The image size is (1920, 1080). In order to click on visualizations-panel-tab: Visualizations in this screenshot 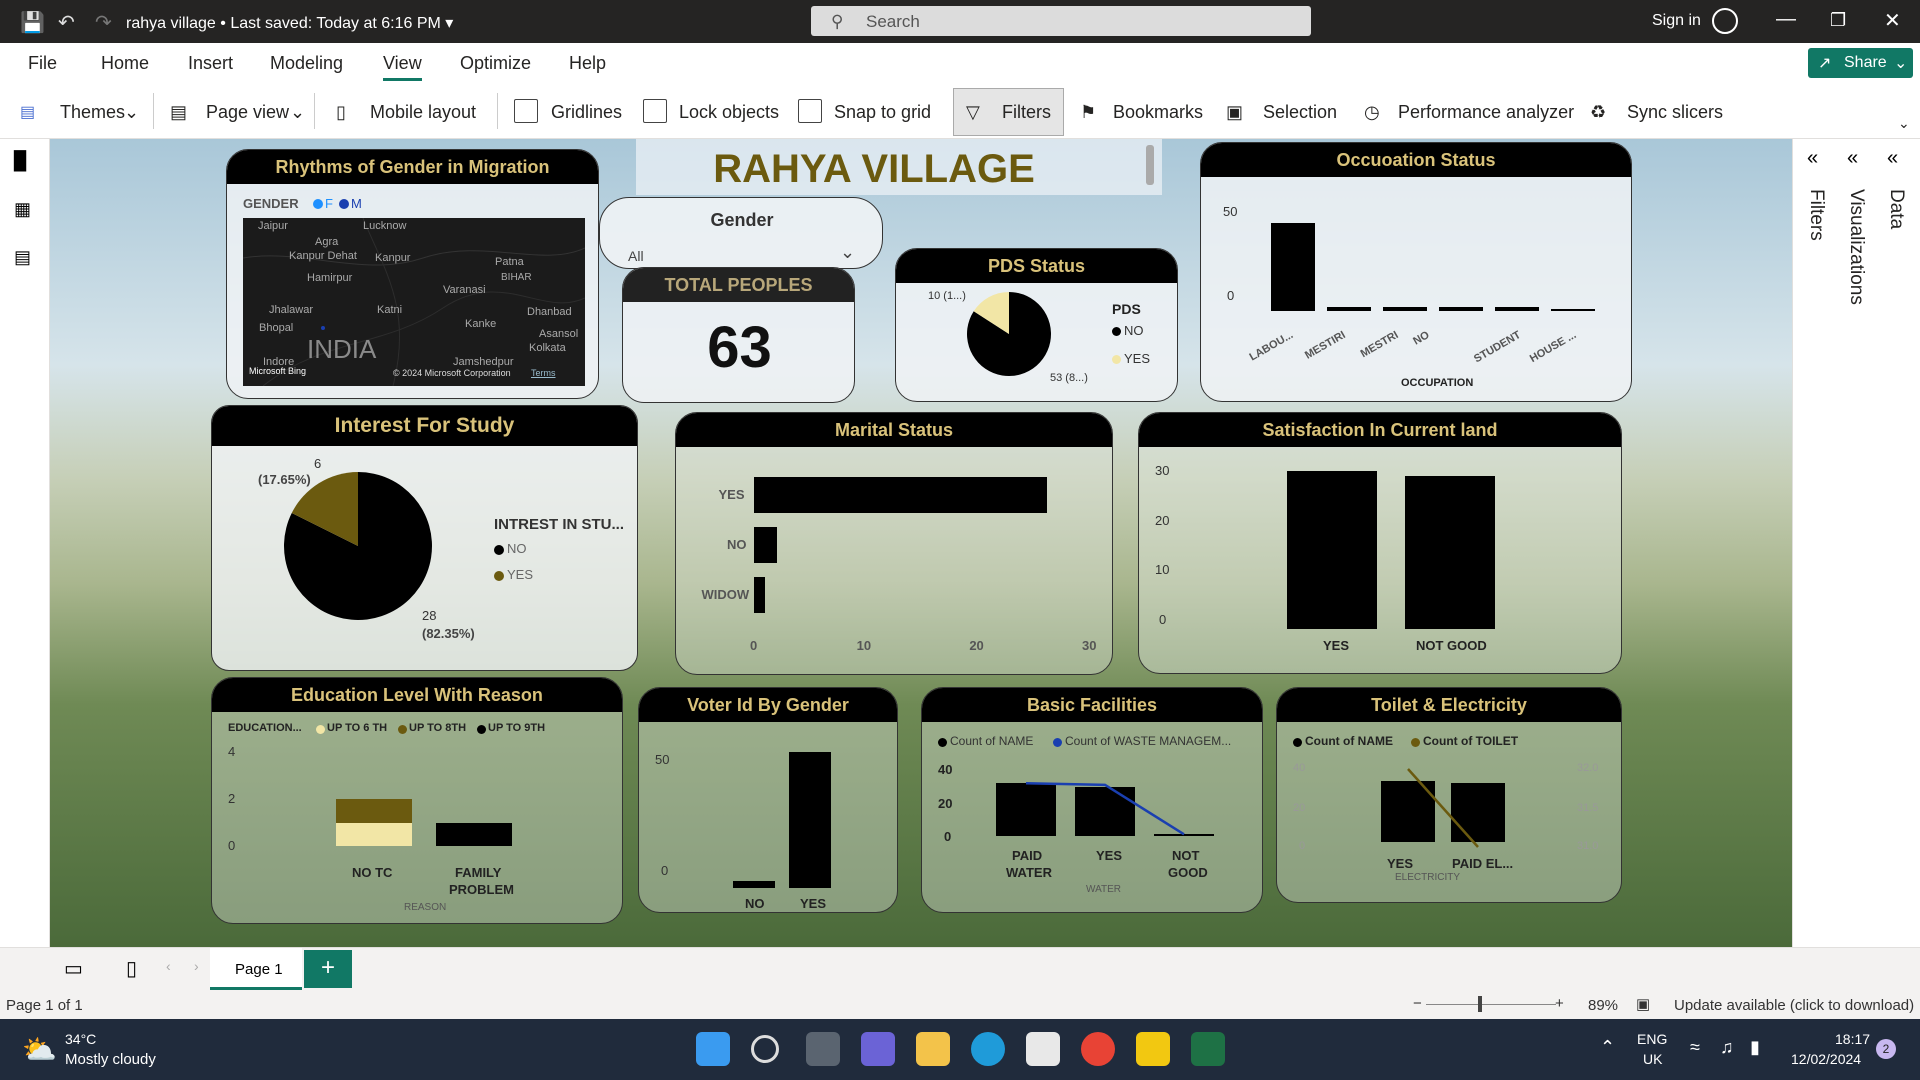, I will do `click(1856, 247)`.